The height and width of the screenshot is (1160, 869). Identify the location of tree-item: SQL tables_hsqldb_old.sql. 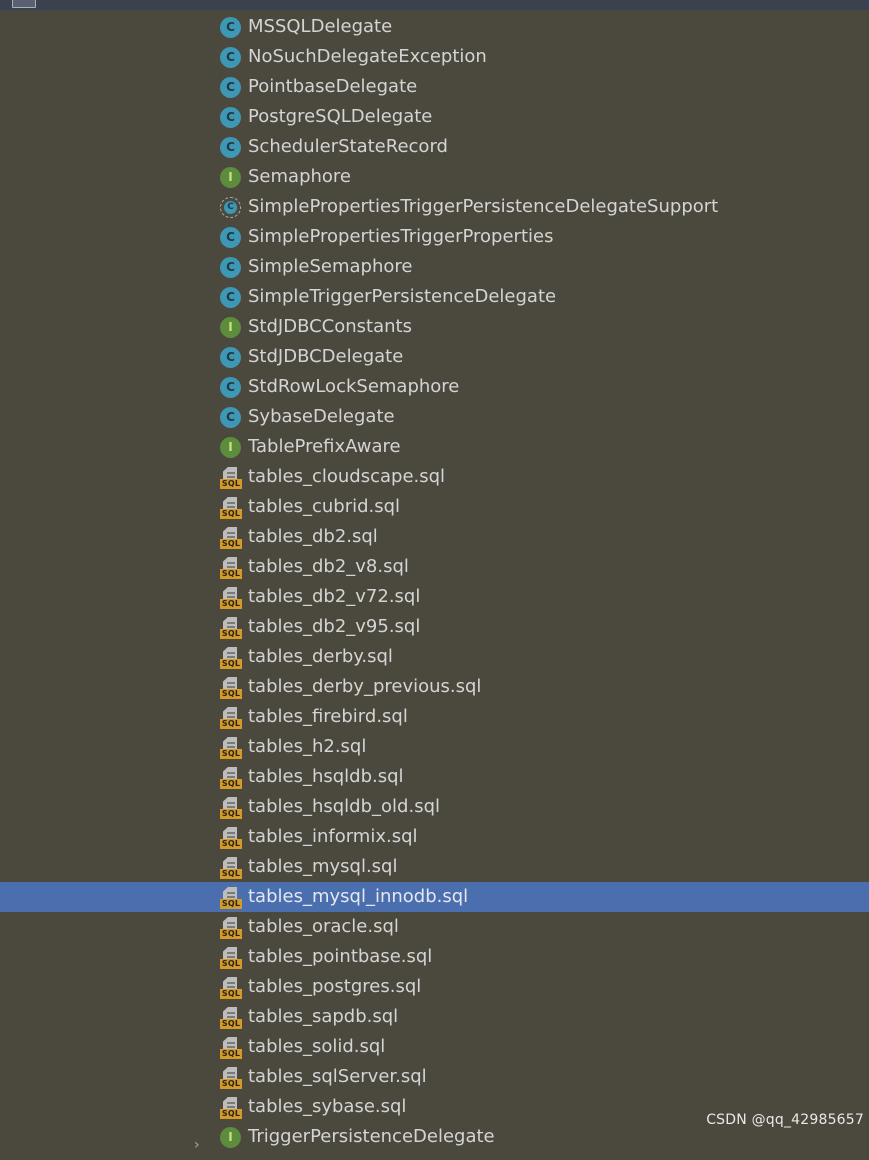
(434, 807).